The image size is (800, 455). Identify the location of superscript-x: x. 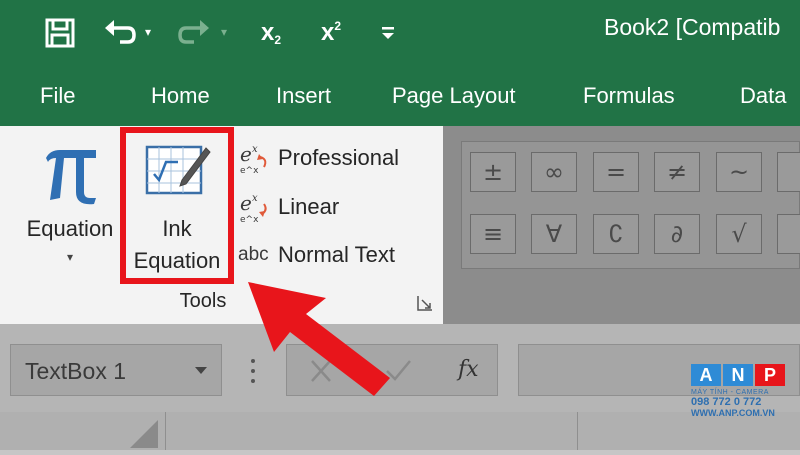
(327, 32).